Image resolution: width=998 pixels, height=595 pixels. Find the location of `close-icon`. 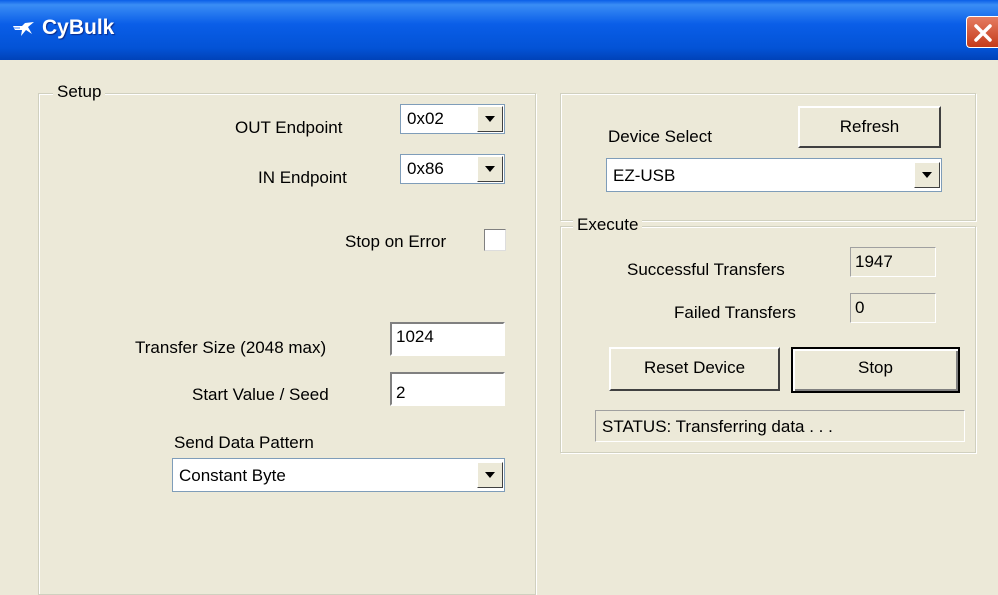

close-icon is located at coordinates (983, 33).